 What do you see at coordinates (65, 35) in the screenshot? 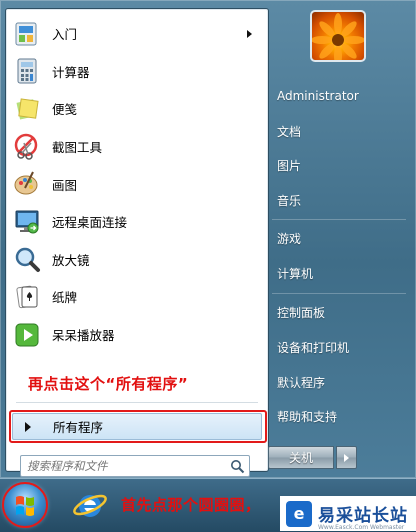
I see `program-label: 入门` at bounding box center [65, 35].